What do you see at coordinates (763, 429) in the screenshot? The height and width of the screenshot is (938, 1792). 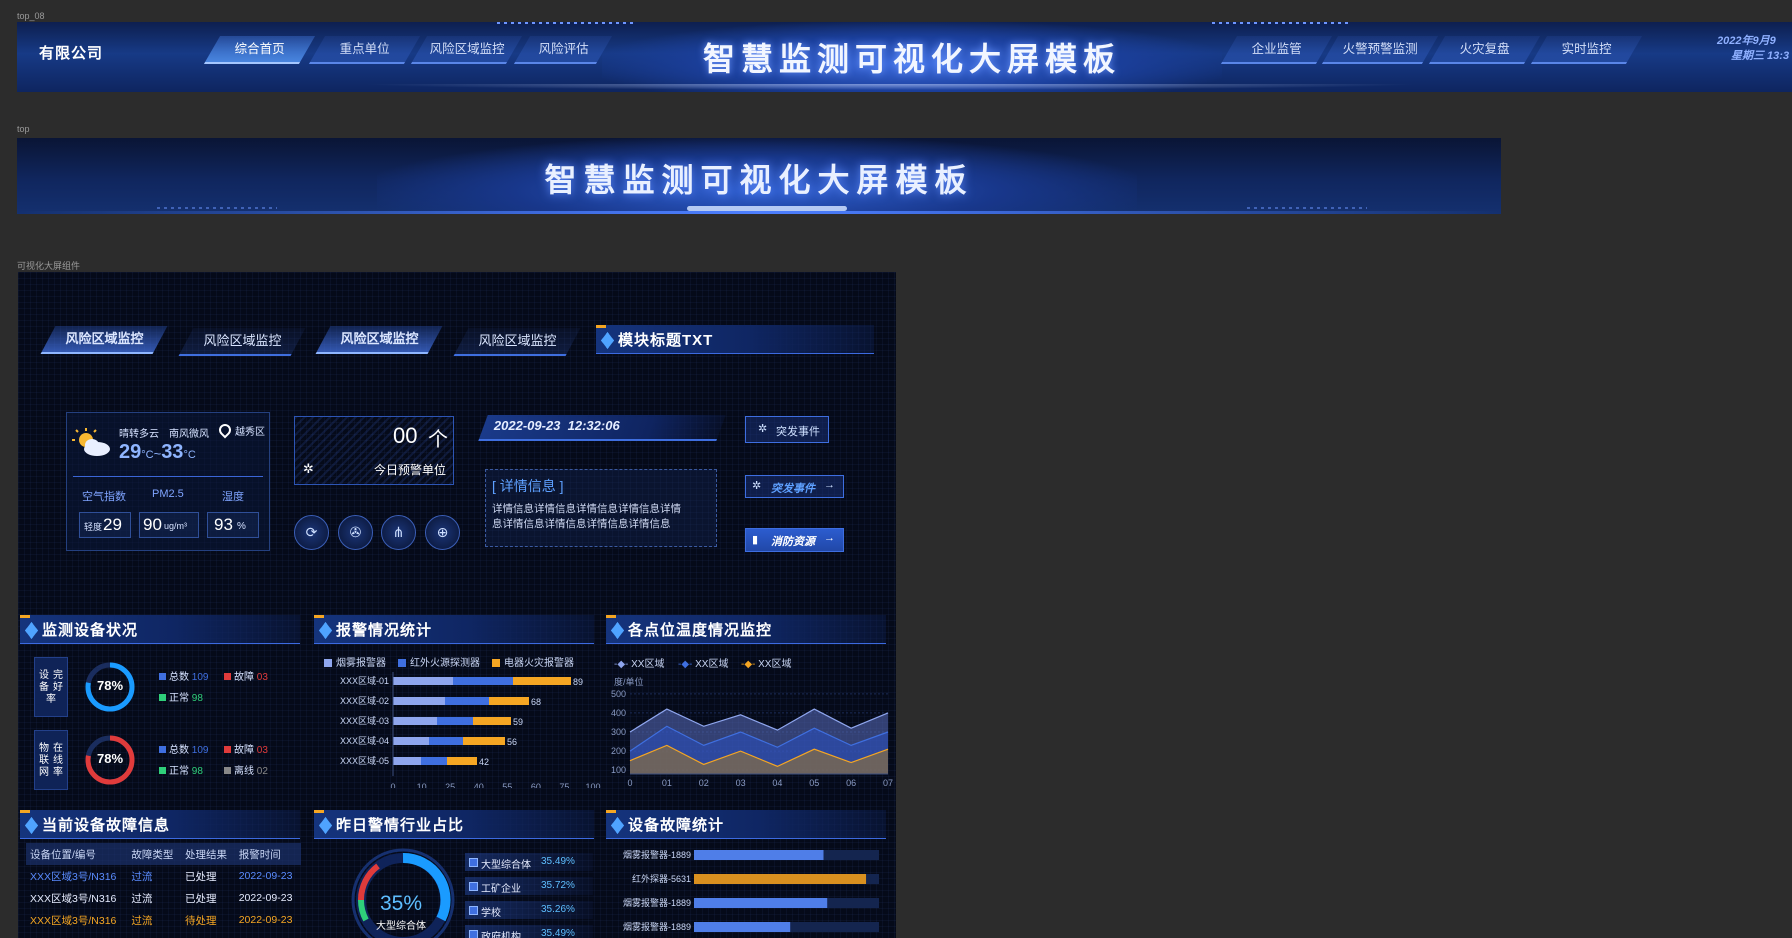 I see `alarm-icon: ✲` at bounding box center [763, 429].